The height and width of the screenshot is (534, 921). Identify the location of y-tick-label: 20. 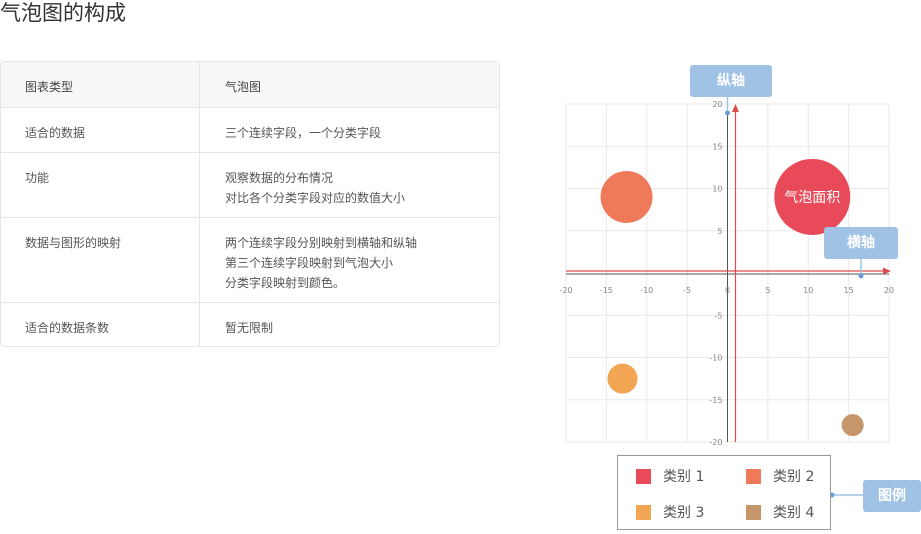
(717, 104).